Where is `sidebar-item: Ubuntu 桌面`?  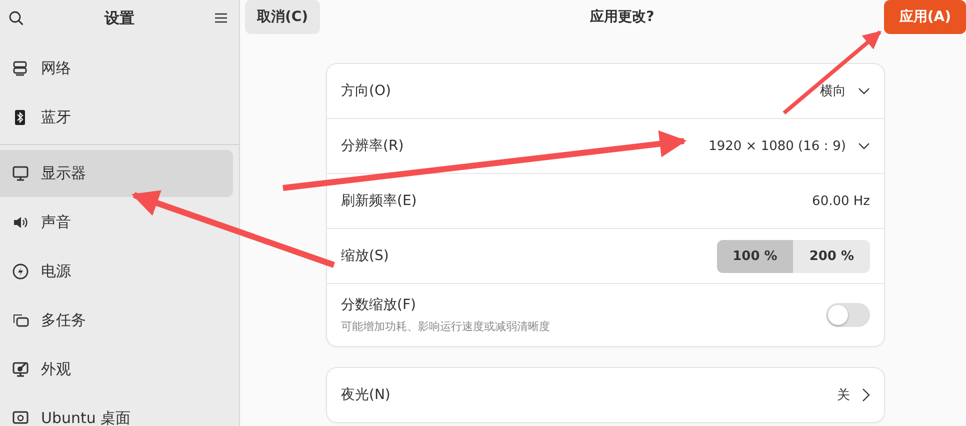 sidebar-item: Ubuntu 桌面 is located at coordinates (116, 410).